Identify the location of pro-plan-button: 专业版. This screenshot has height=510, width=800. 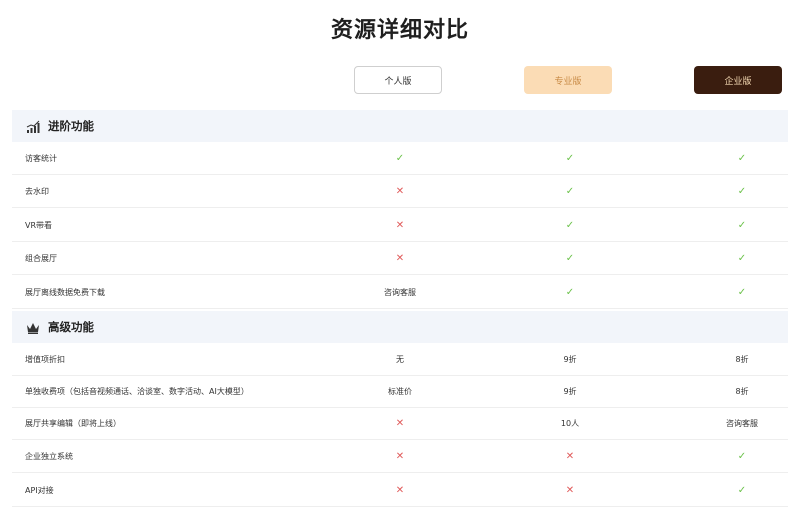
(568, 80).